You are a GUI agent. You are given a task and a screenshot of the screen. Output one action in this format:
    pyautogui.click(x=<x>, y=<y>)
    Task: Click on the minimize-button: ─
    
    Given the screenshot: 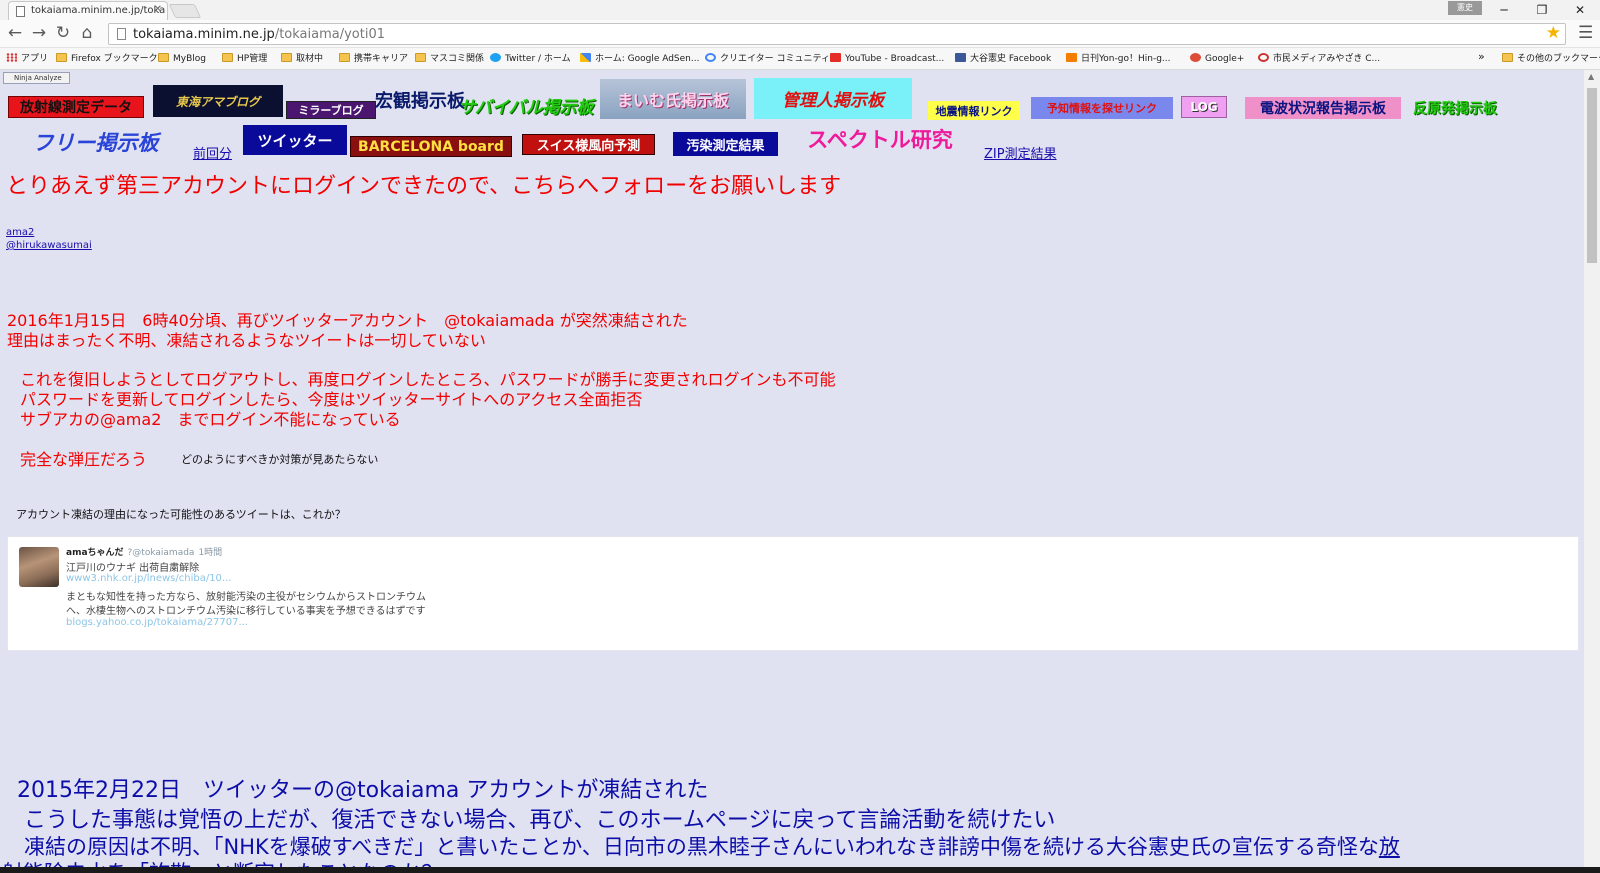 What is the action you would take?
    pyautogui.click(x=1504, y=10)
    